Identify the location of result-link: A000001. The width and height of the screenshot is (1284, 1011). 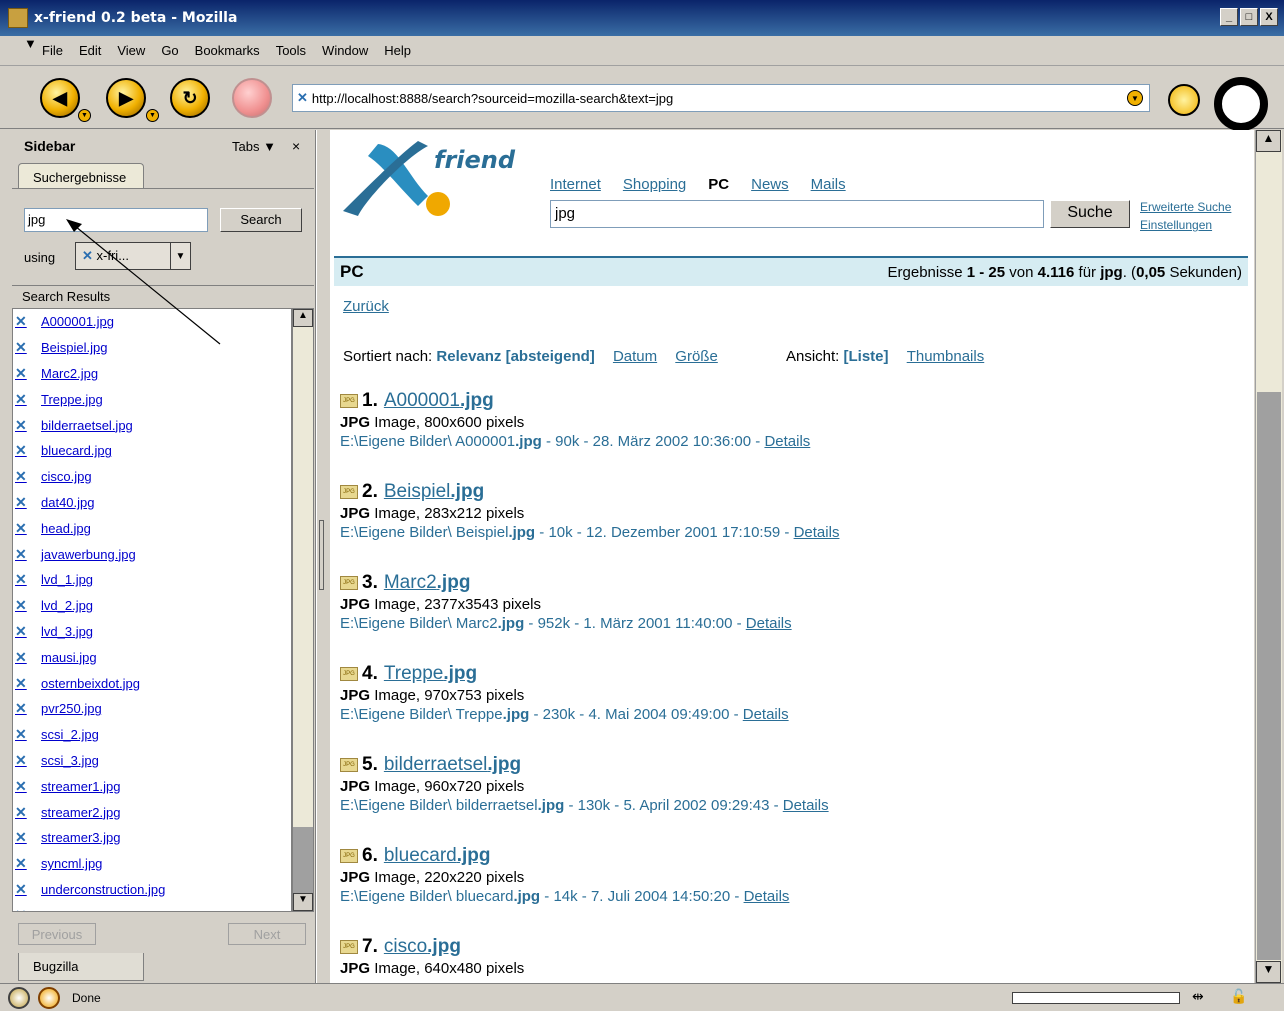
(422, 401).